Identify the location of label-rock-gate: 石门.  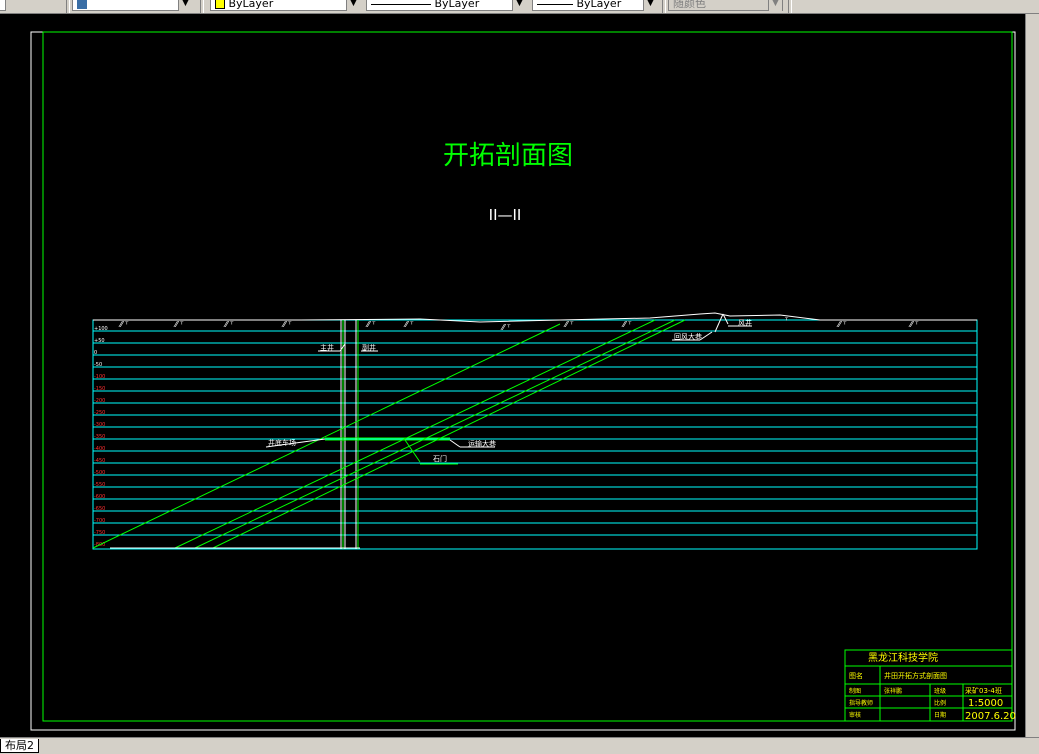
(440, 458).